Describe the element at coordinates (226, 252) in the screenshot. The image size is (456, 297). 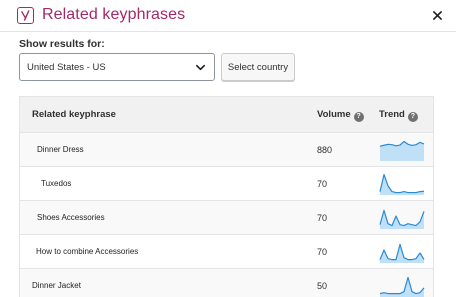
I see `table-row: How to combine Accessories 70` at that location.